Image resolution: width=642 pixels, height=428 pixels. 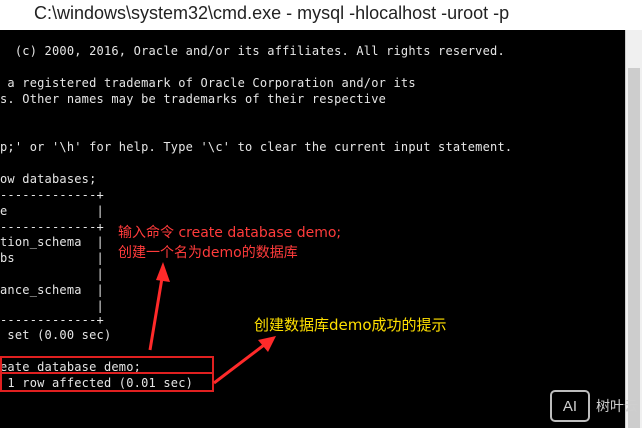 What do you see at coordinates (617, 407) in the screenshot?
I see `watermark-text: 树叶云` at bounding box center [617, 407].